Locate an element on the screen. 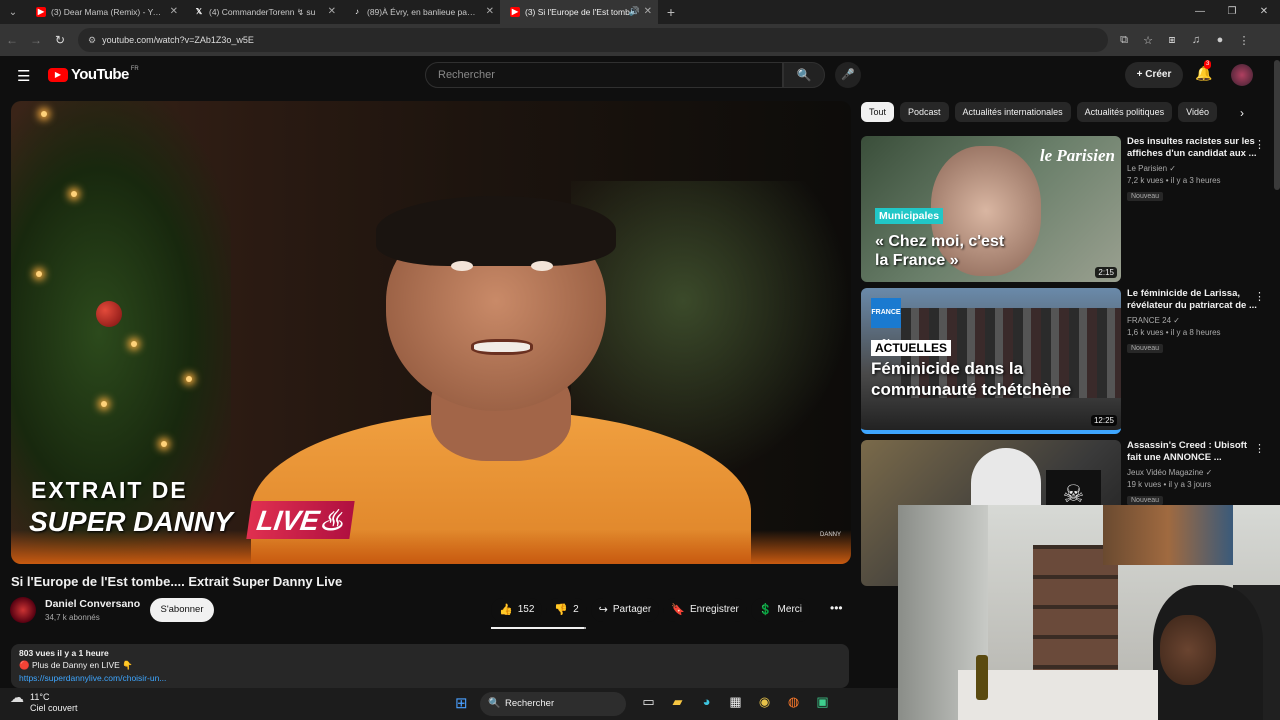 The height and width of the screenshot is (720, 1280). audio-playing-icon: 🔊 is located at coordinates (634, 11).